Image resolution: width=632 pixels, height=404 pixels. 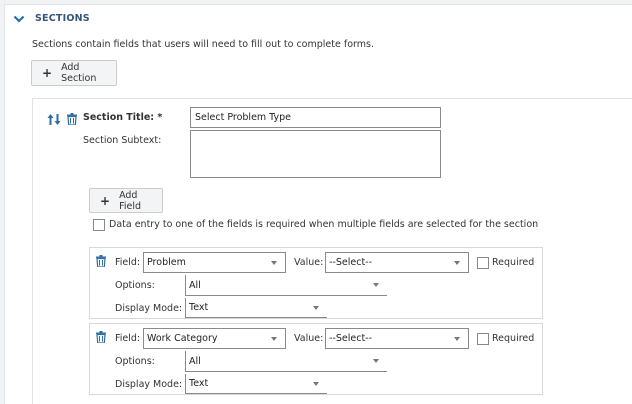 What do you see at coordinates (54, 119) in the screenshot?
I see `sort-arrows-icon` at bounding box center [54, 119].